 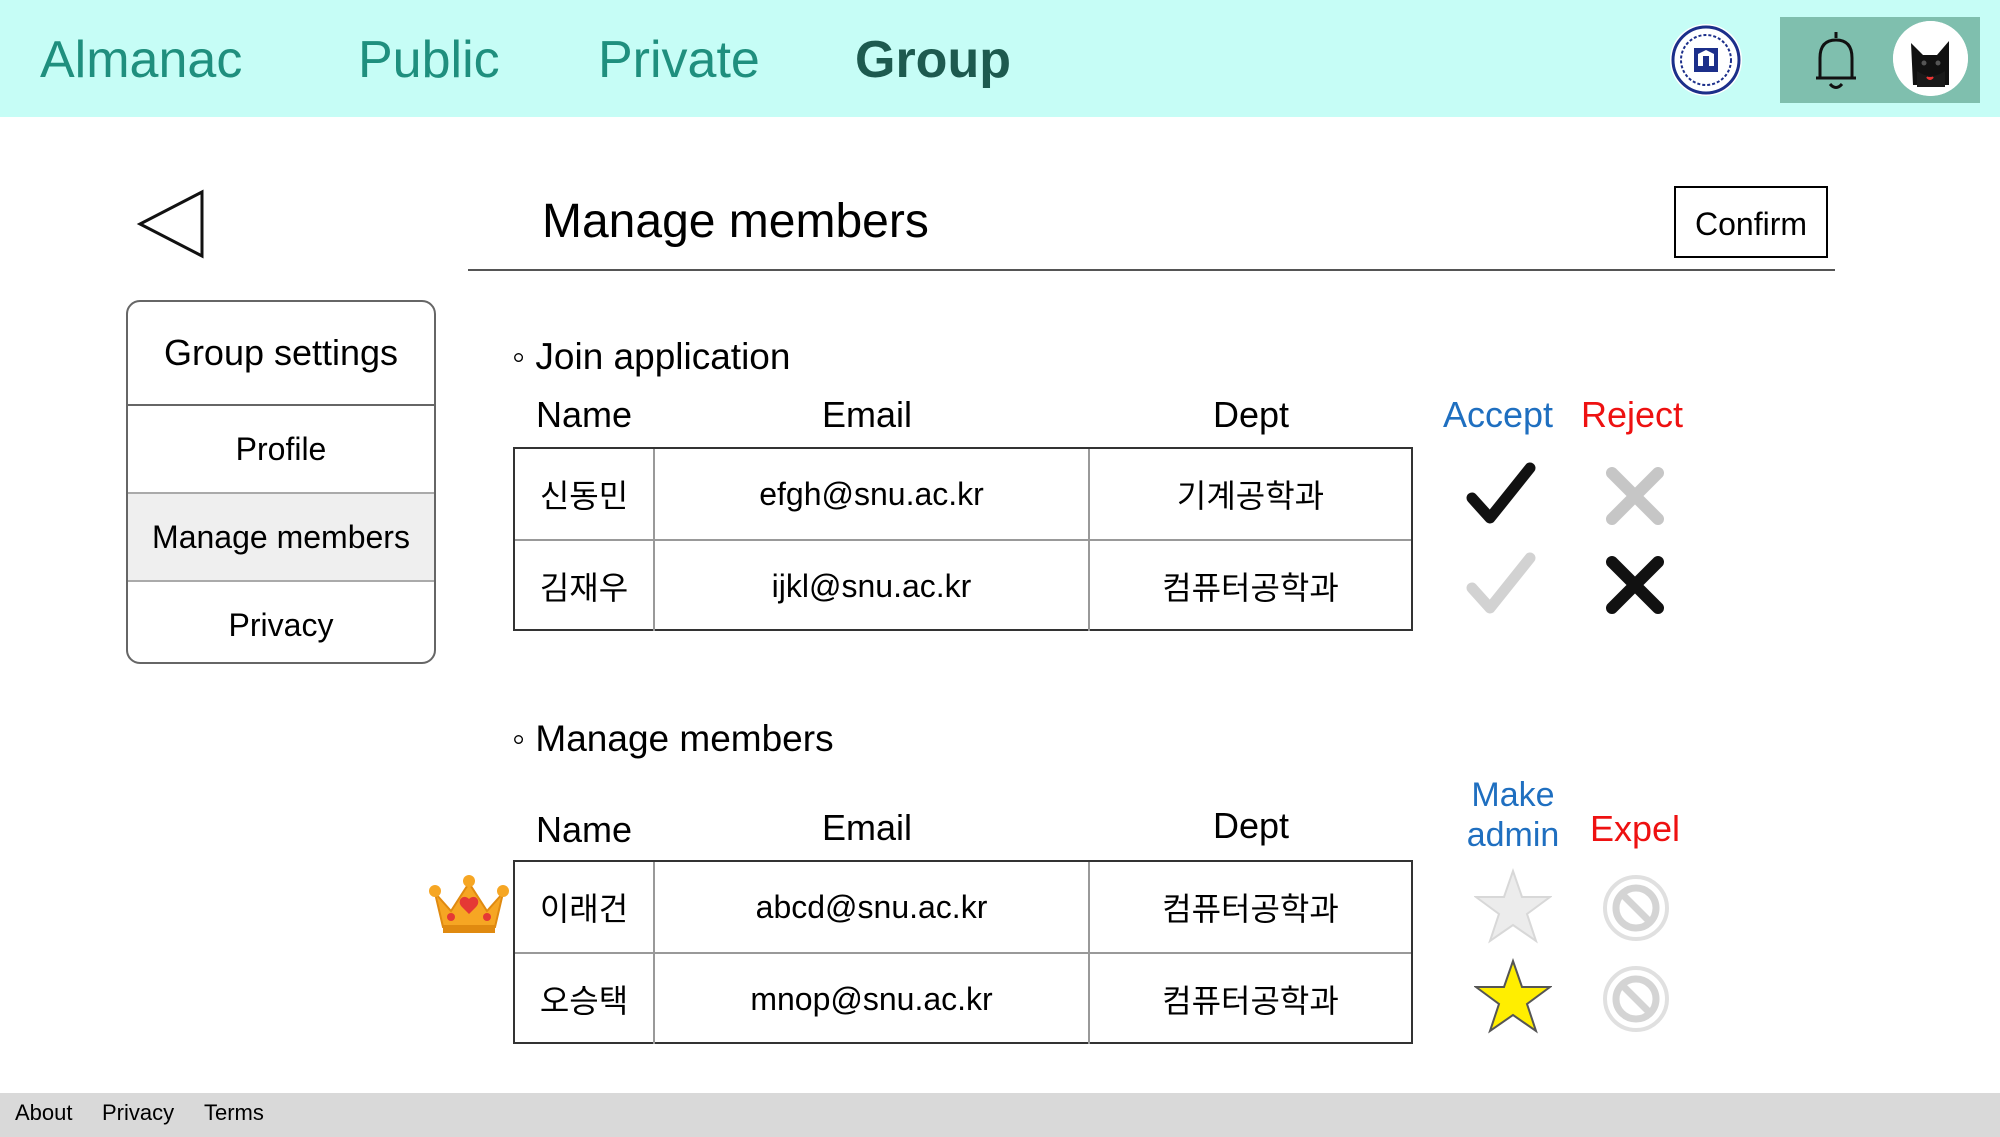 What do you see at coordinates (1000, 1115) in the screenshot?
I see `footer-bar: About Privacy Terms` at bounding box center [1000, 1115].